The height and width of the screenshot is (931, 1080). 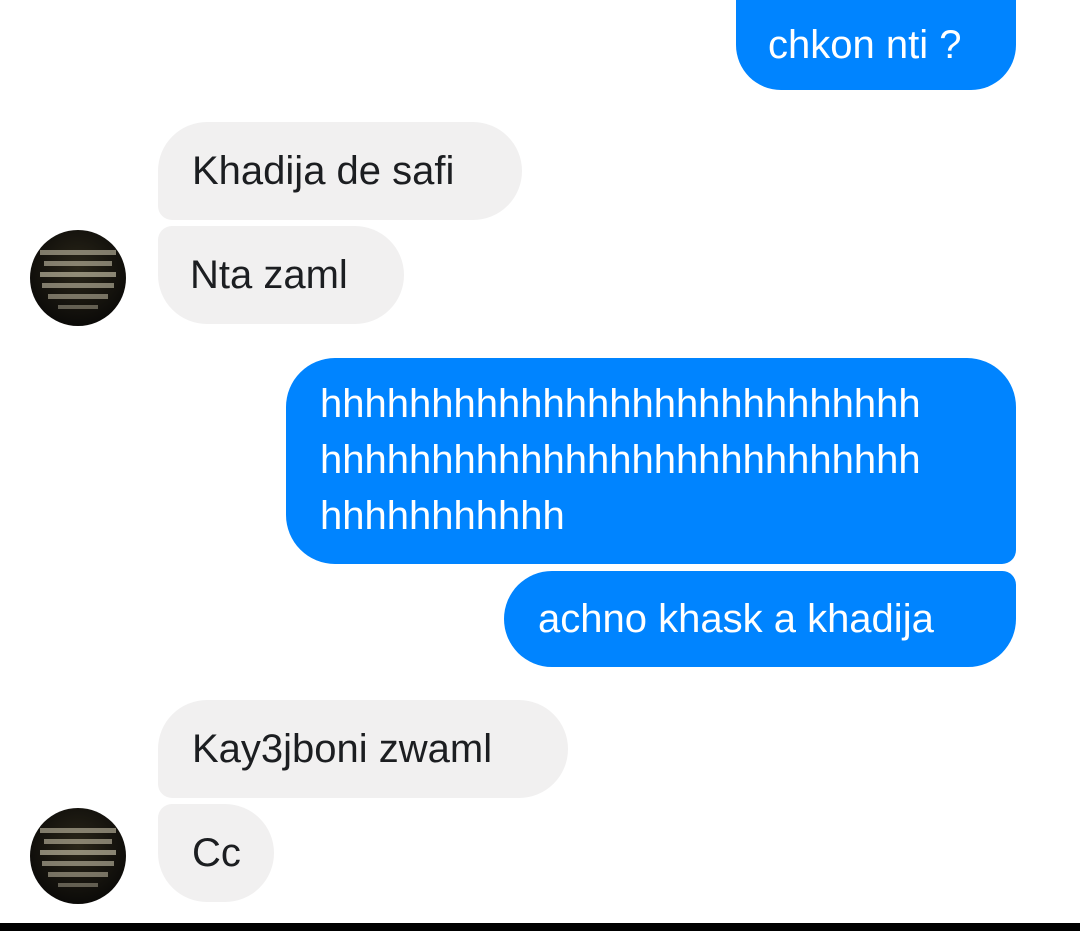 I want to click on message-text: chkon nti ?, so click(x=865, y=45).